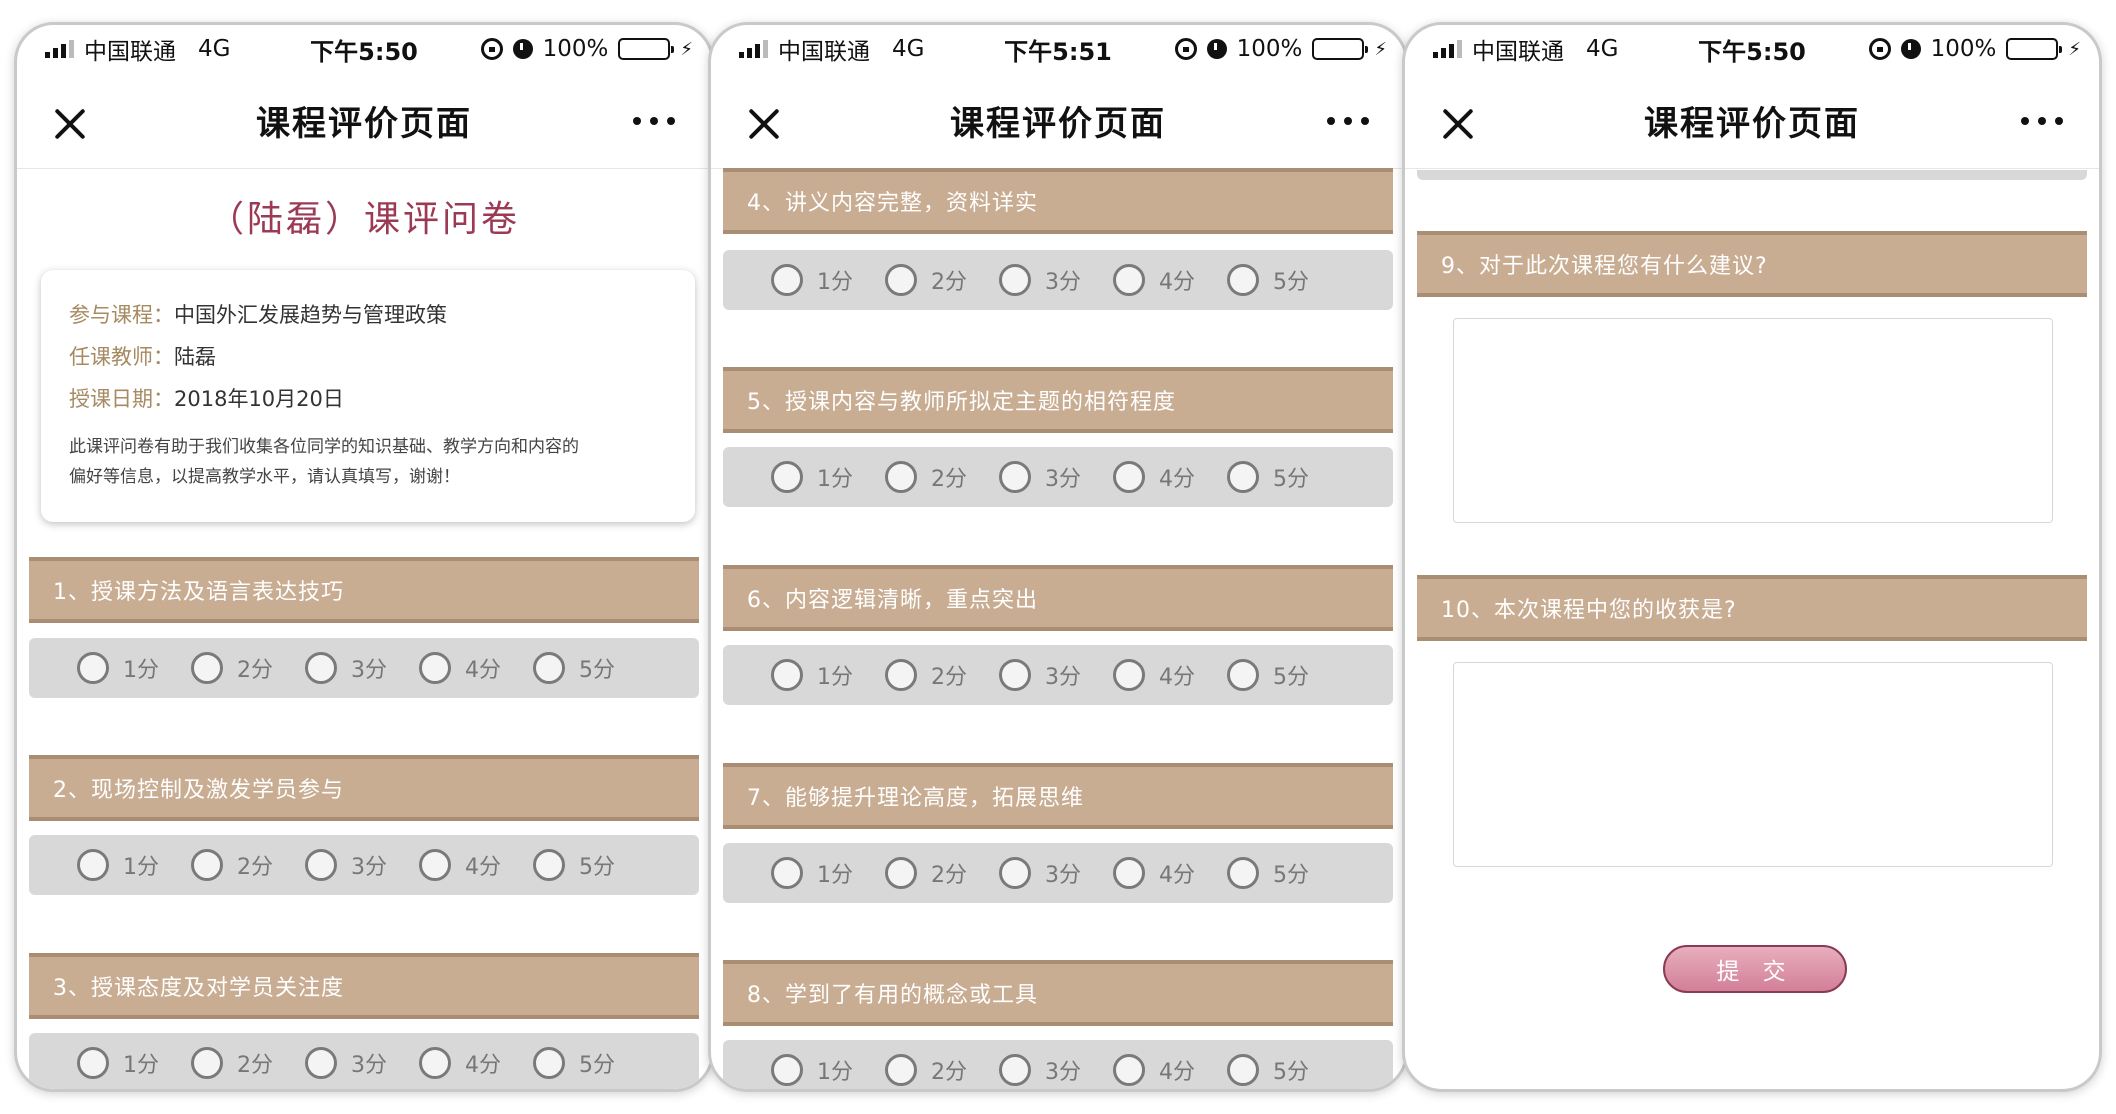 This screenshot has width=2116, height=1114. I want to click on charging-icon: ⚡, so click(1380, 49).